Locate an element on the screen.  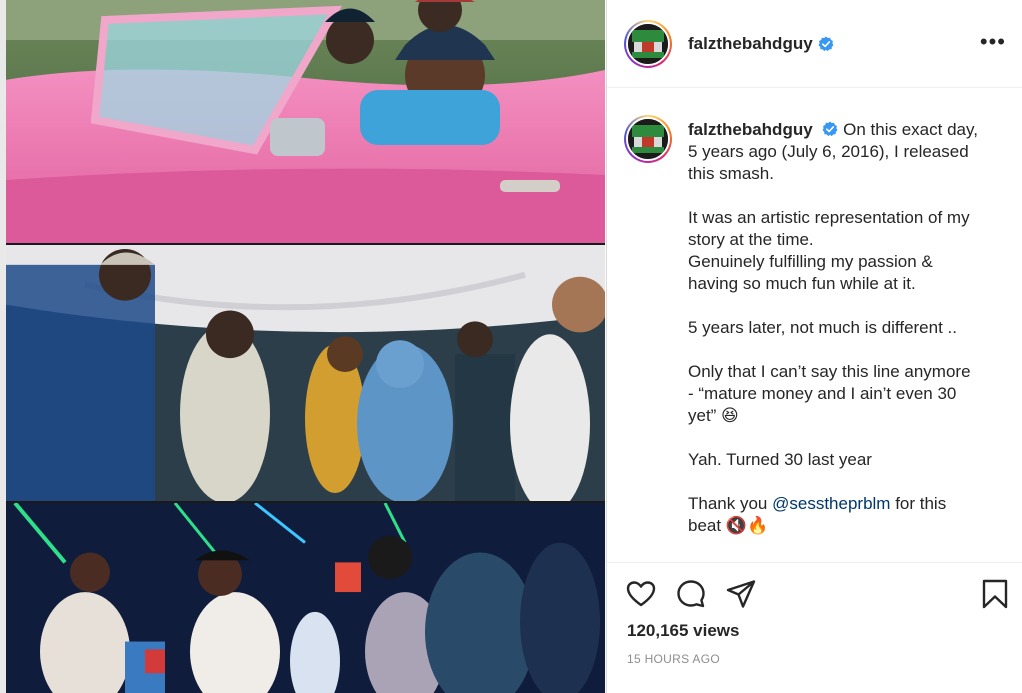
caption-line: - “mature money and I ain’t even 30 is located at coordinates (822, 393).